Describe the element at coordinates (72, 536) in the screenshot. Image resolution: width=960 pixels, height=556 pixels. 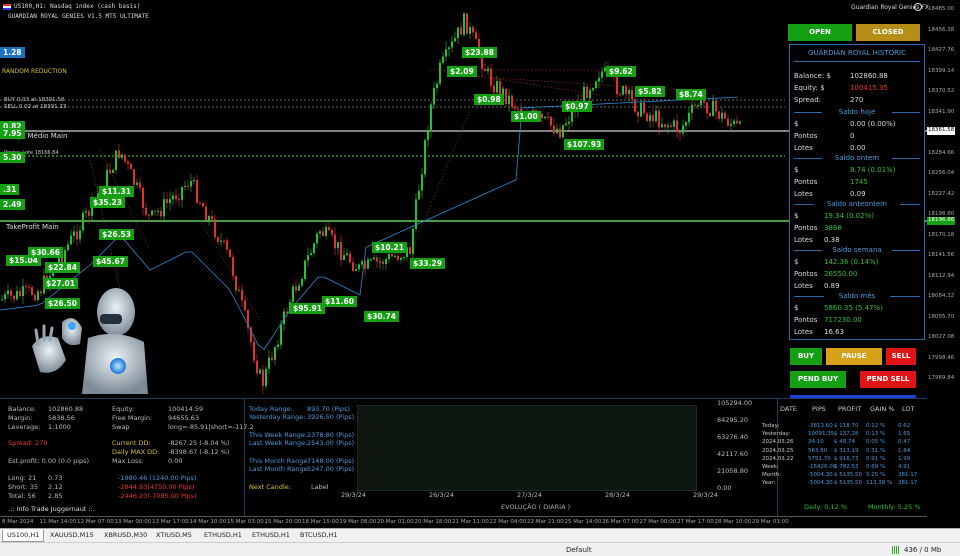
I see `chart-tab: XAUUSD,M15` at that location.